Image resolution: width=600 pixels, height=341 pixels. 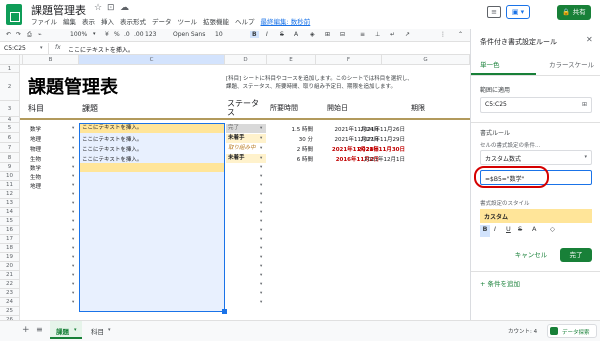 What do you see at coordinates (508, 229) in the screenshot?
I see `style-underline-button: U` at bounding box center [508, 229].